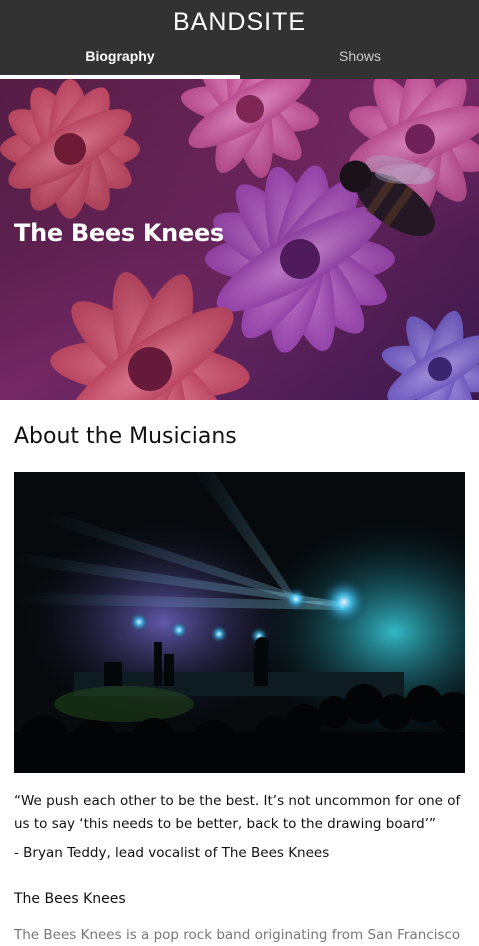 This screenshot has width=479, height=946. I want to click on nav-tabs: Biography Shows, so click(239, 62).